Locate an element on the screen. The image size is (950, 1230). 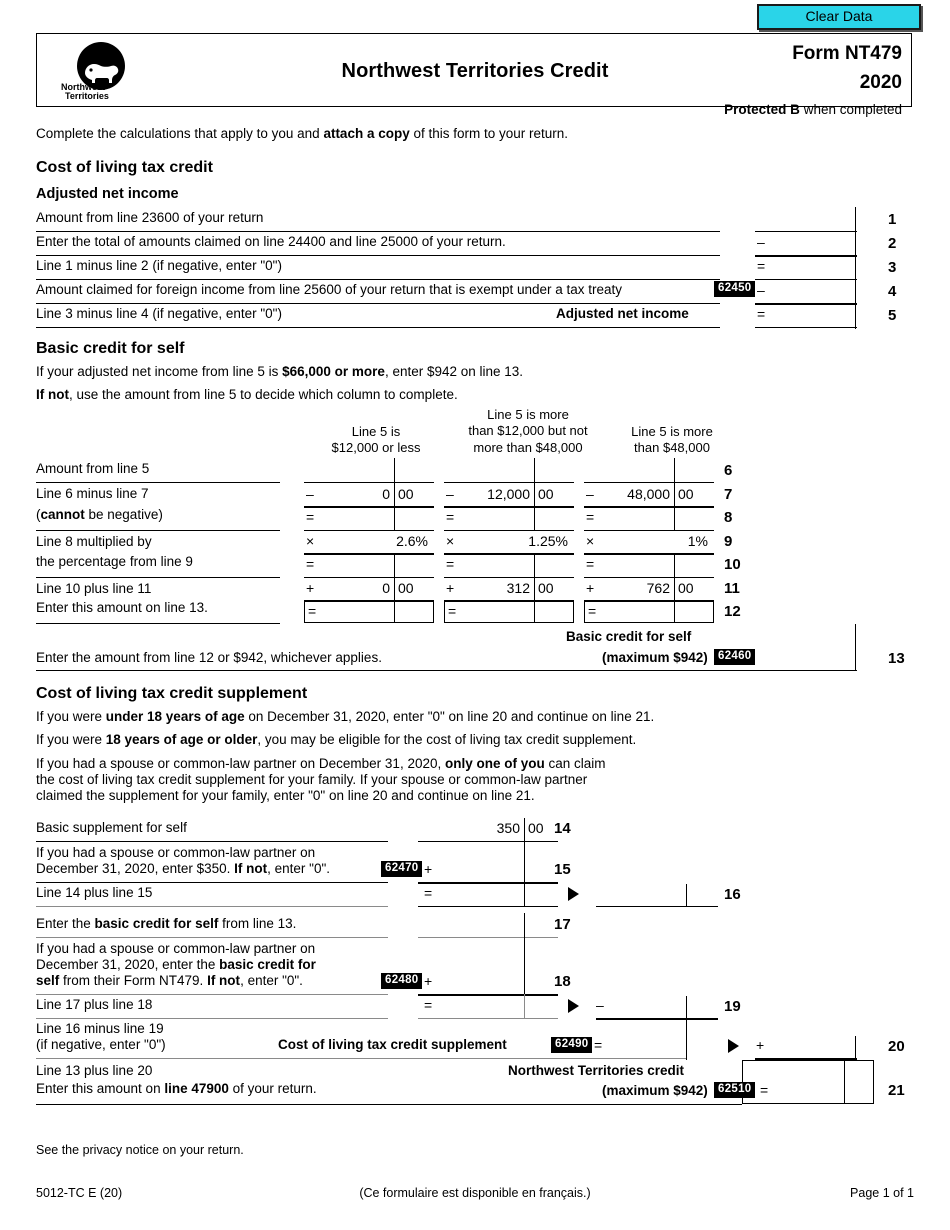
line-7-col3-value: 48,000 is located at coordinates (648, 494).